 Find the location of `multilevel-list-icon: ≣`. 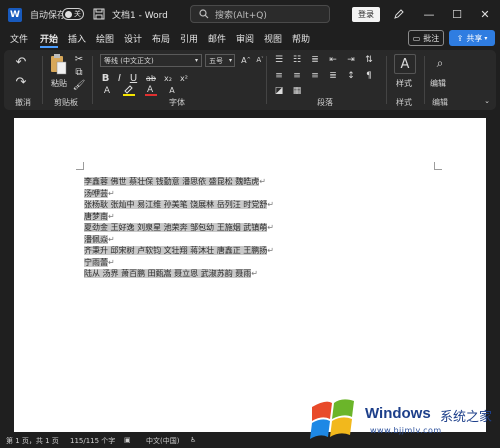

multilevel-list-icon: ≣ is located at coordinates (315, 60).